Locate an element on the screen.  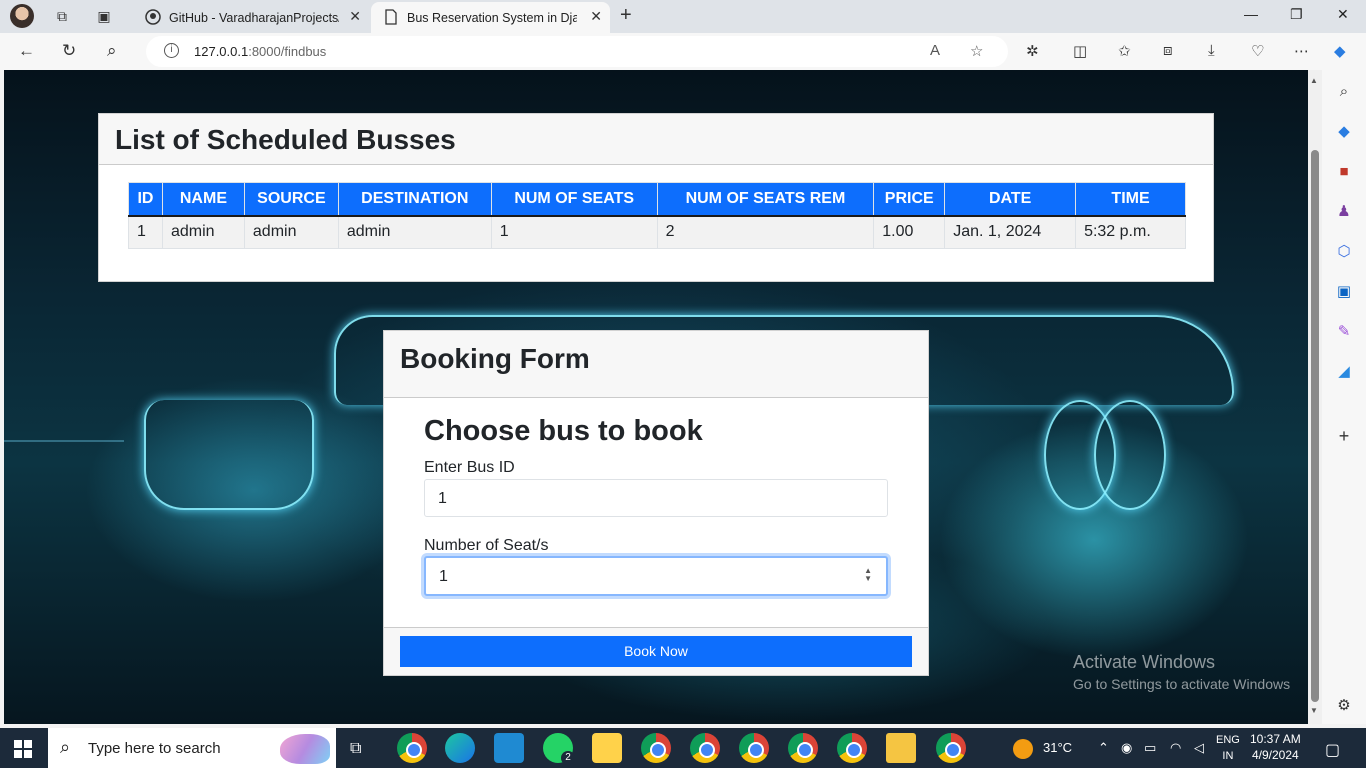
col-date: DATE is located at coordinates (1010, 199).